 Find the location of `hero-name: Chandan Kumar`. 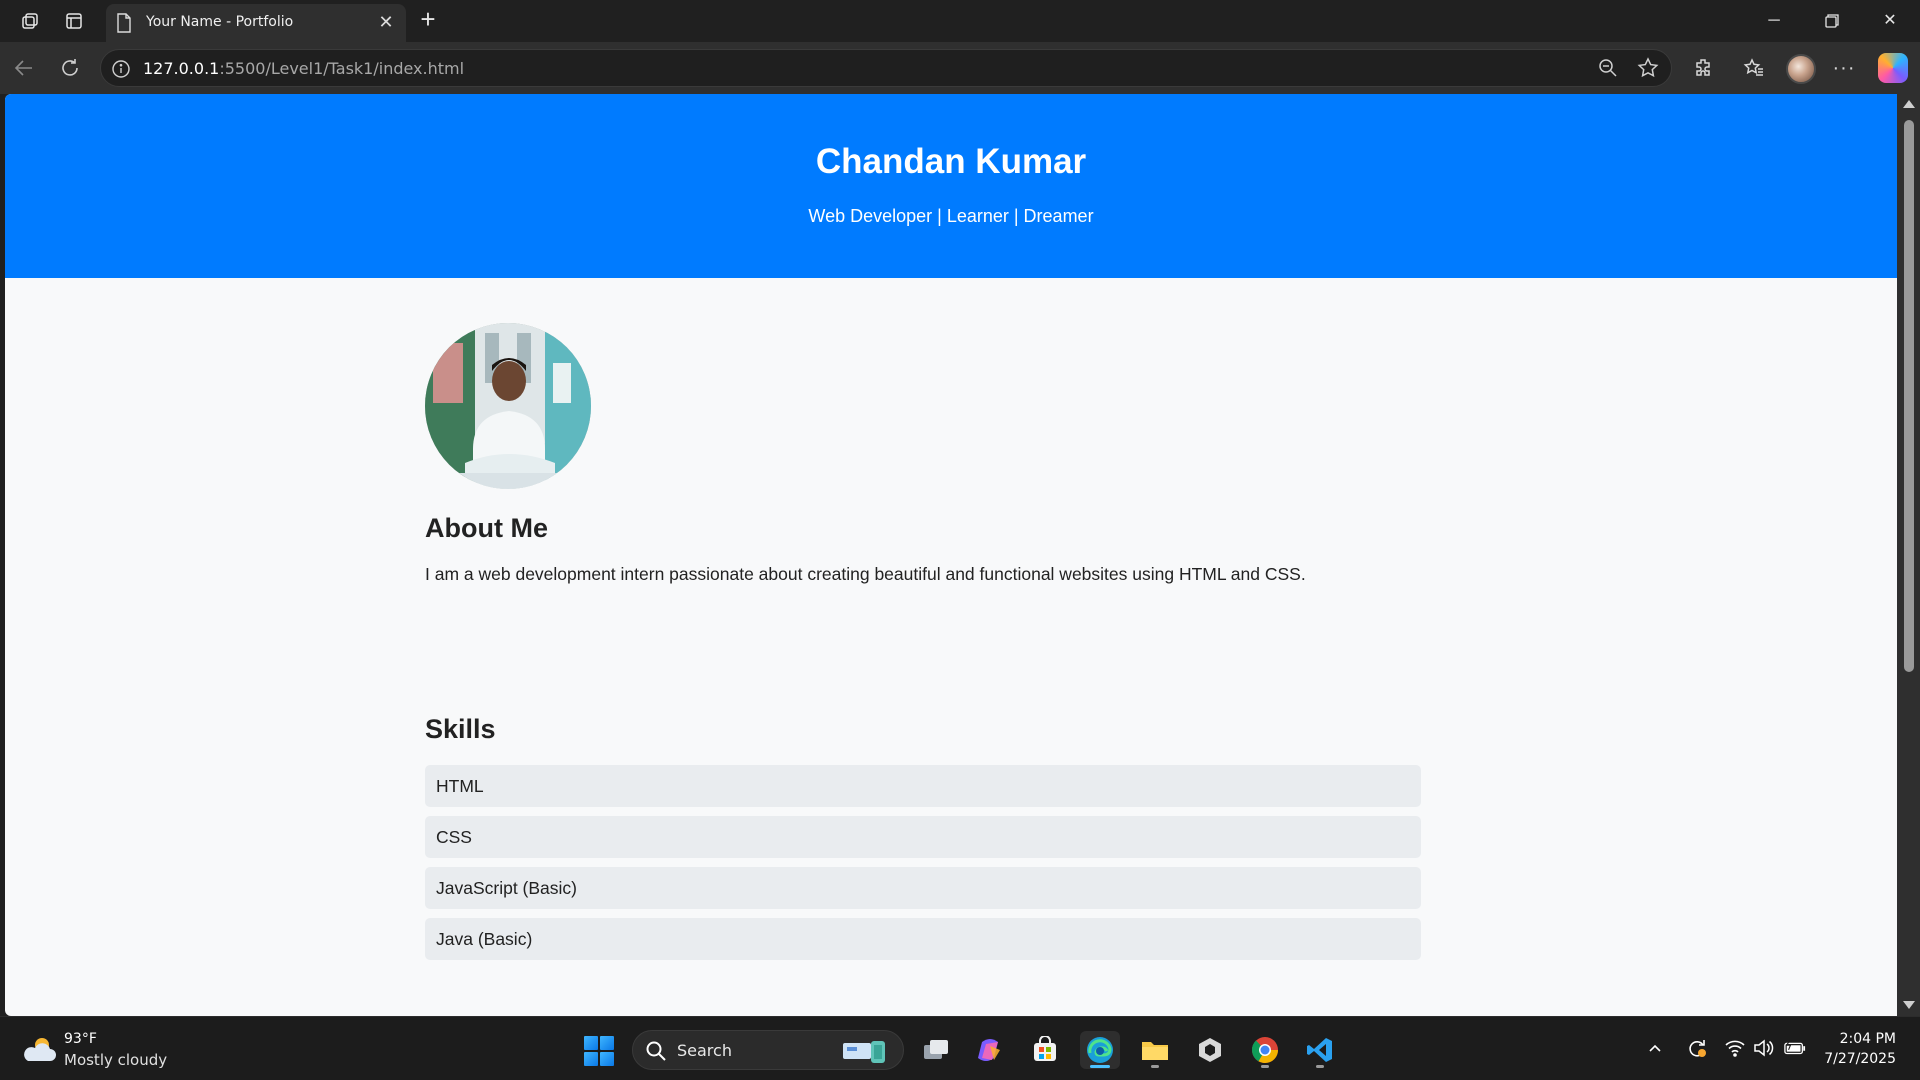

hero-name: Chandan Kumar is located at coordinates (951, 161).